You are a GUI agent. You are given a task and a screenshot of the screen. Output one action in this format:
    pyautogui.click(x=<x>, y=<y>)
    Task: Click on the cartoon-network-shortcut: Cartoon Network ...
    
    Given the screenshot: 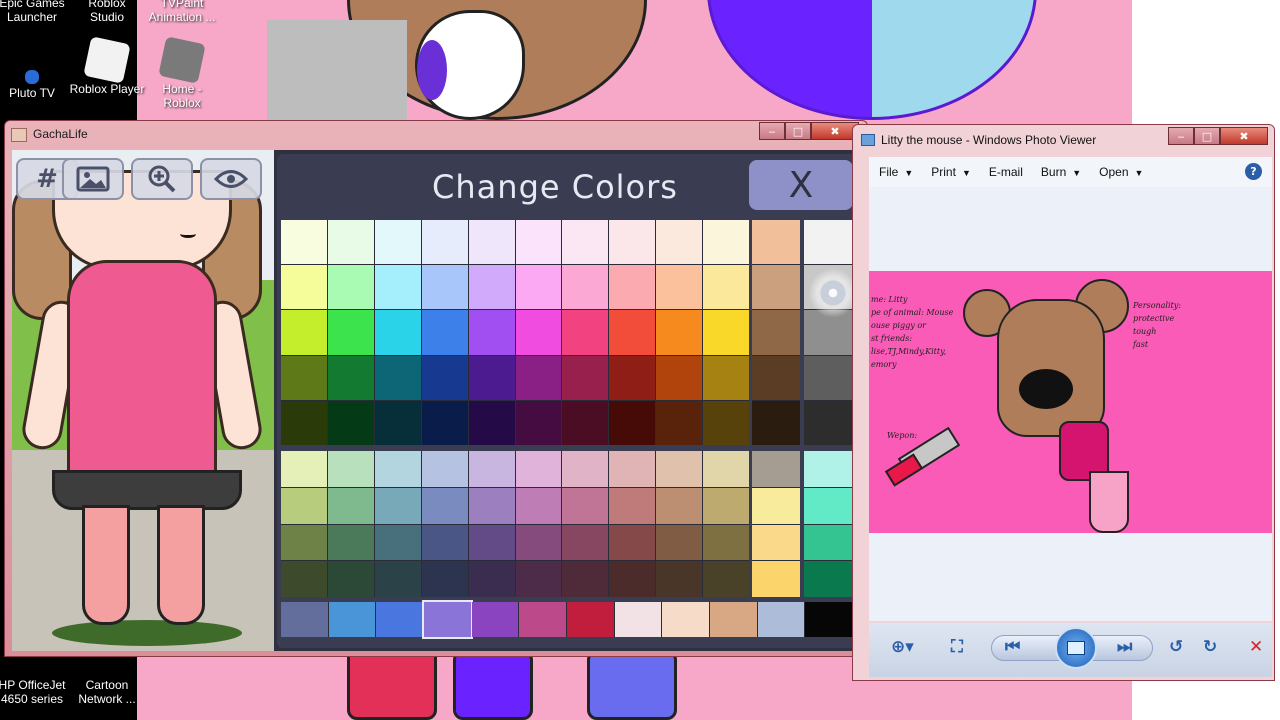 What is the action you would take?
    pyautogui.click(x=107, y=683)
    